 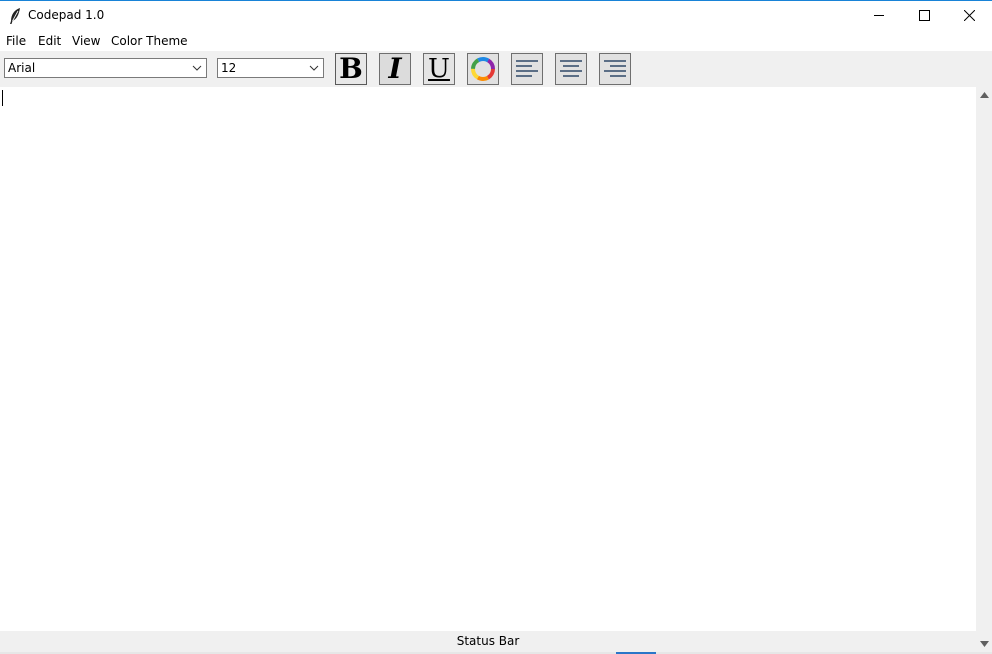 I want to click on close-icon, so click(x=969, y=15).